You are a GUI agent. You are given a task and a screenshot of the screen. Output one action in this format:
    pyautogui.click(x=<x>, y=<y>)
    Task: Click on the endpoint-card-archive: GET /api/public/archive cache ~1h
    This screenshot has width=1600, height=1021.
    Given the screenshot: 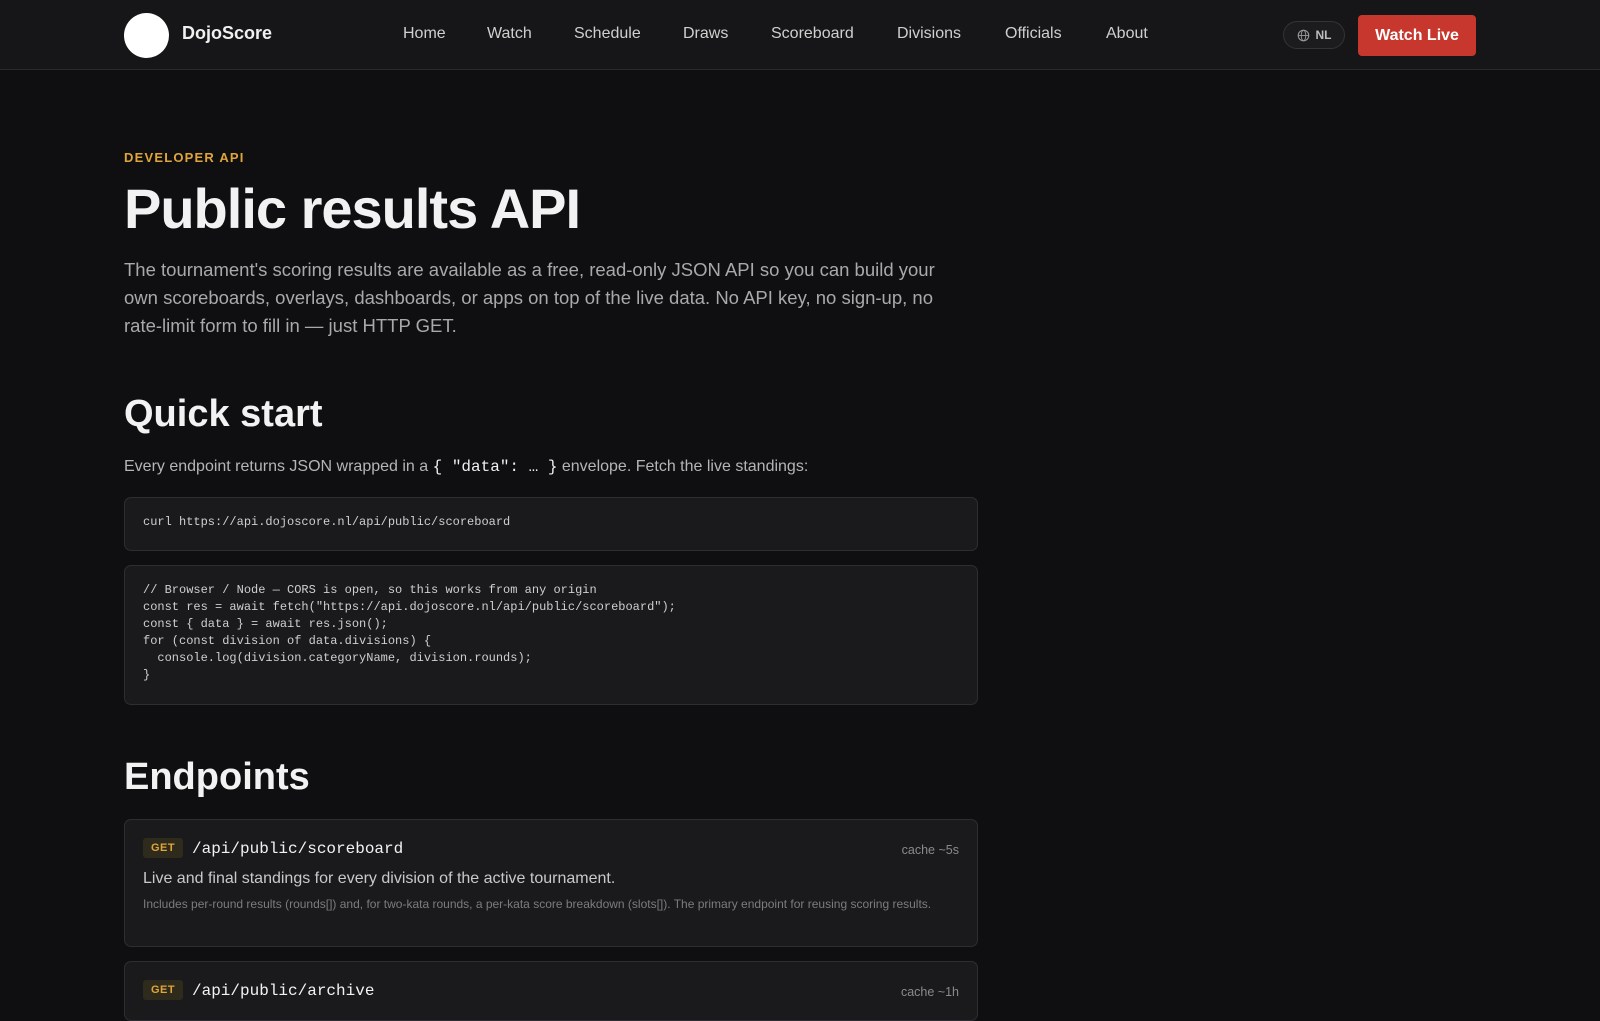 What is the action you would take?
    pyautogui.click(x=551, y=991)
    